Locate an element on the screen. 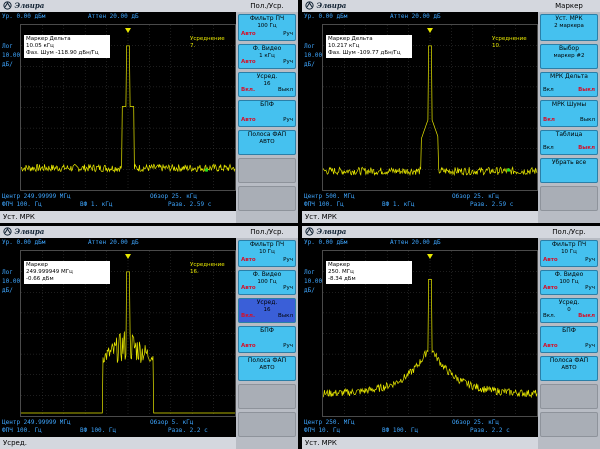 Image resolution: width=600 pixels, height=449 pixels. marker-line: Маркер Дельта is located at coordinates (350, 39).